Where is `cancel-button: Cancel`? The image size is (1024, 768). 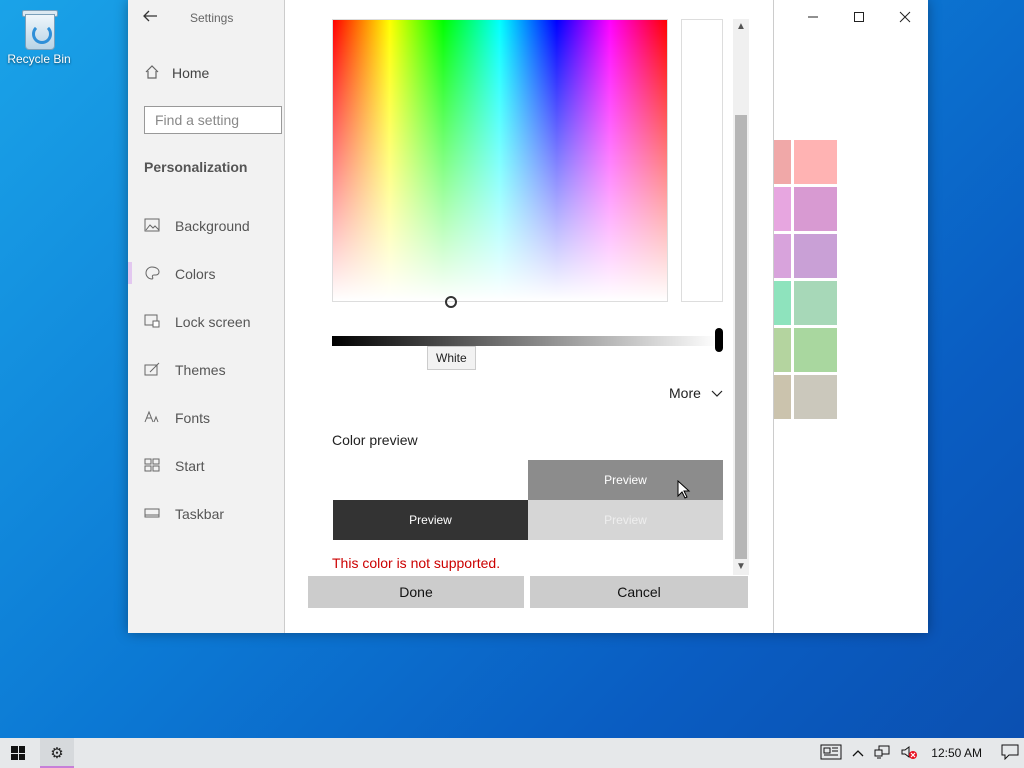
cancel-button: Cancel is located at coordinates (639, 592).